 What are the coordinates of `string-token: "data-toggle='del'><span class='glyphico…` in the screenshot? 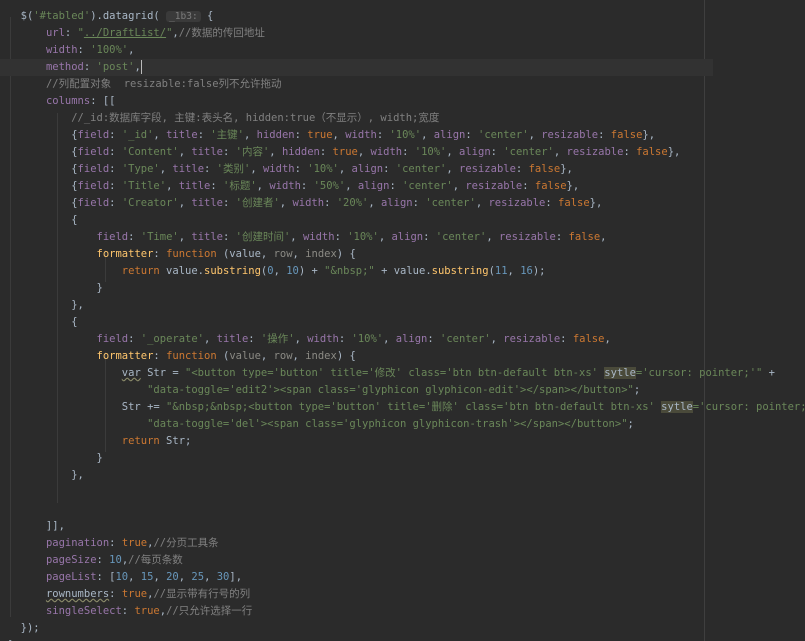 It's located at (387, 424).